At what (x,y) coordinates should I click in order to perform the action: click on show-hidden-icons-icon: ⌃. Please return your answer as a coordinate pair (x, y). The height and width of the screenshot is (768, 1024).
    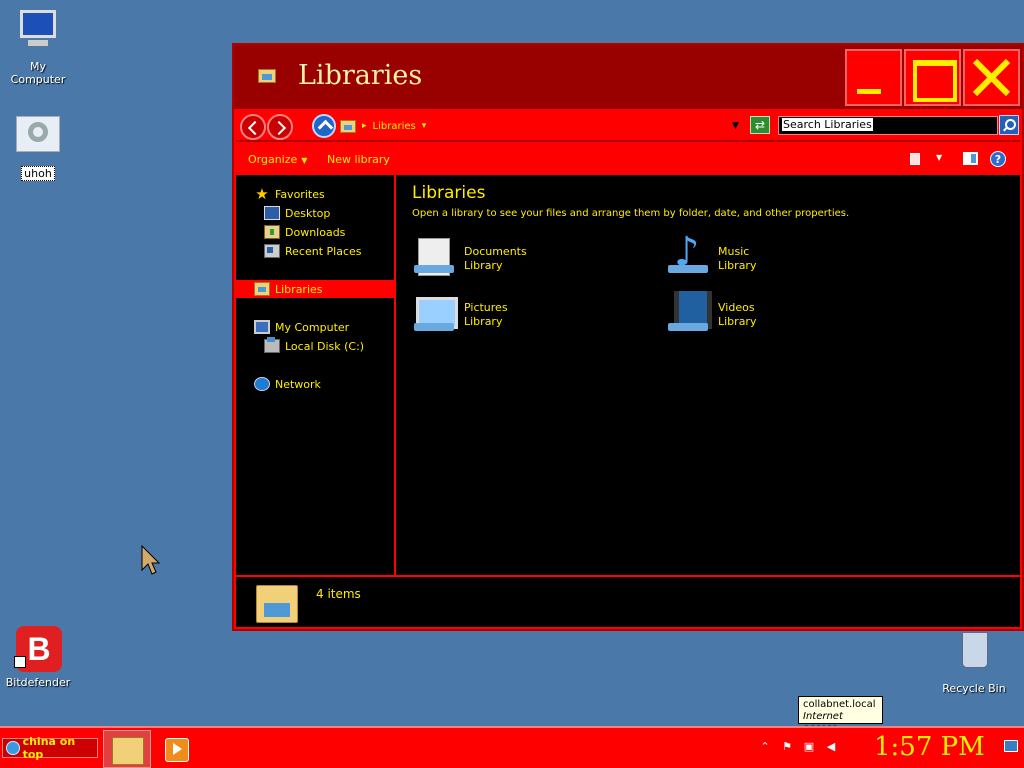
    Looking at the image, I should click on (765, 747).